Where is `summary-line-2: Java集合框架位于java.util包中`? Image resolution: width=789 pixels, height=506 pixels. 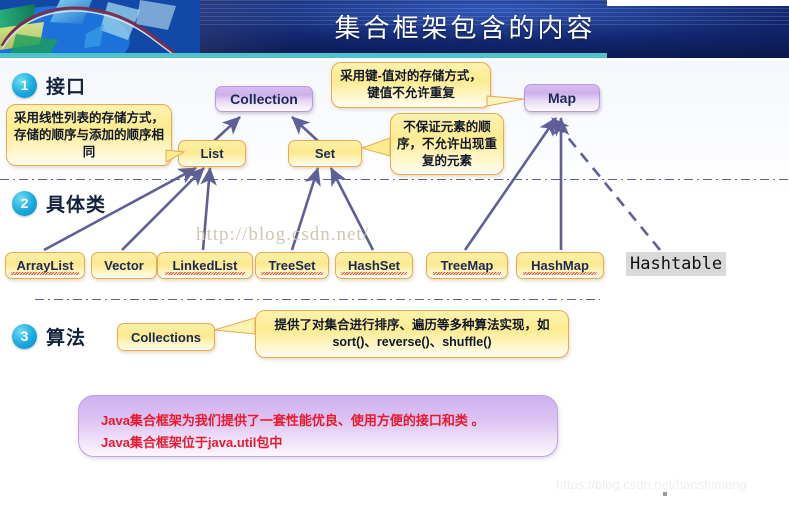 summary-line-2: Java集合框架位于java.util包中 is located at coordinates (192, 442).